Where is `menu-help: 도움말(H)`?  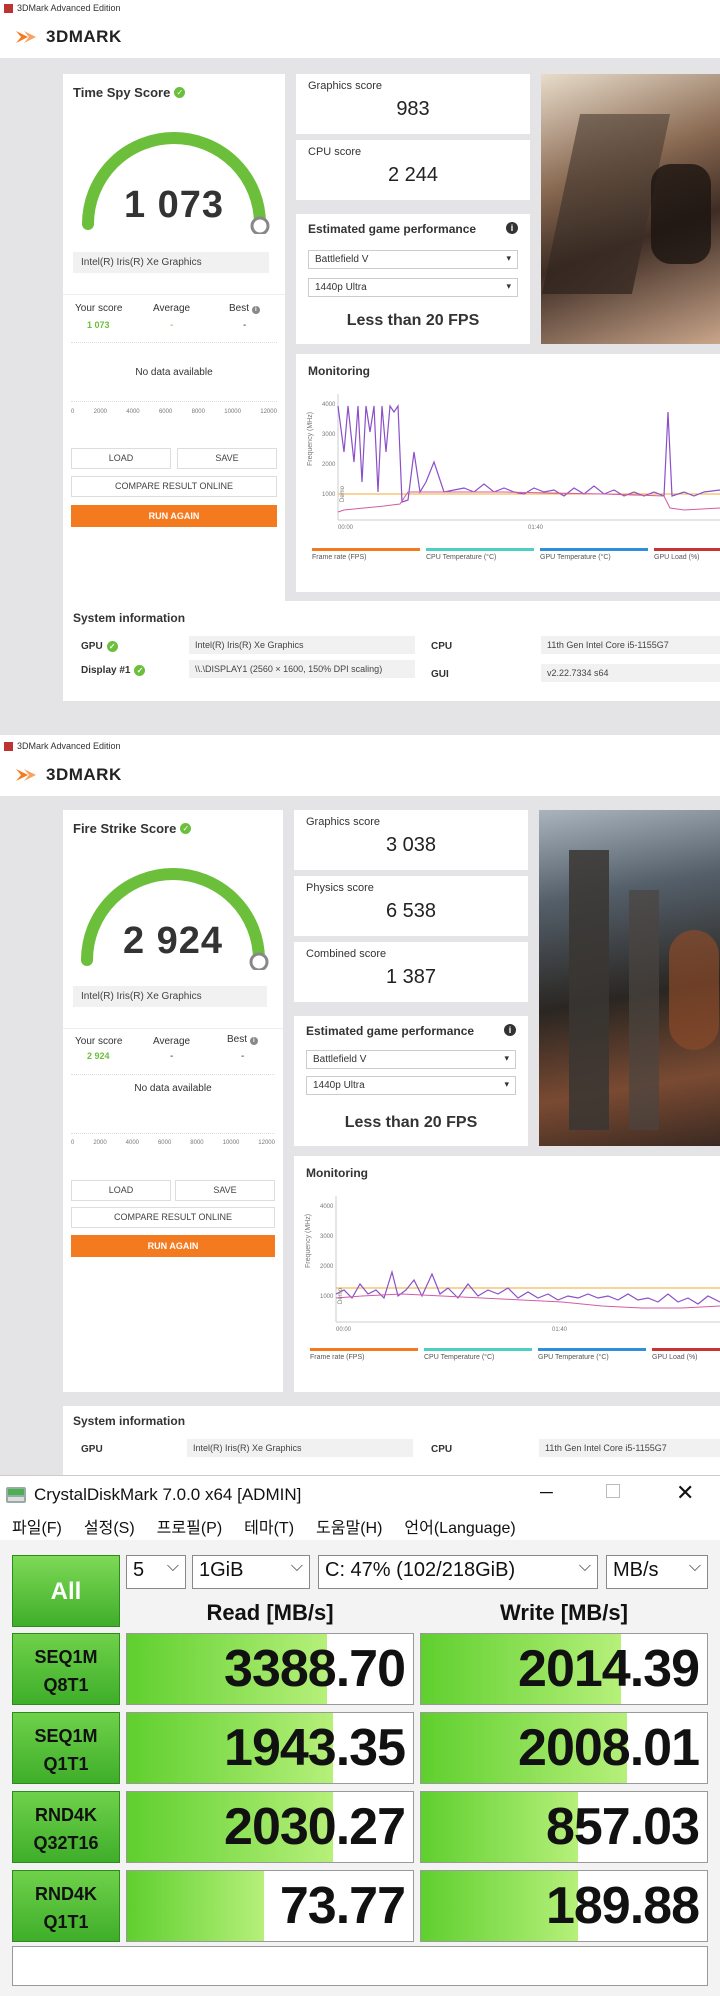
menu-help: 도움말(H) is located at coordinates (349, 1527).